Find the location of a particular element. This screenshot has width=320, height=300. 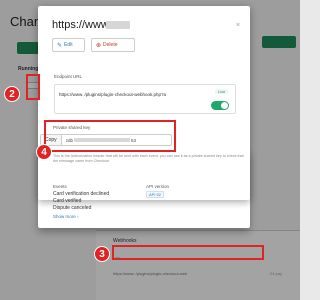

event-item: Card verified is located at coordinates (67, 201).